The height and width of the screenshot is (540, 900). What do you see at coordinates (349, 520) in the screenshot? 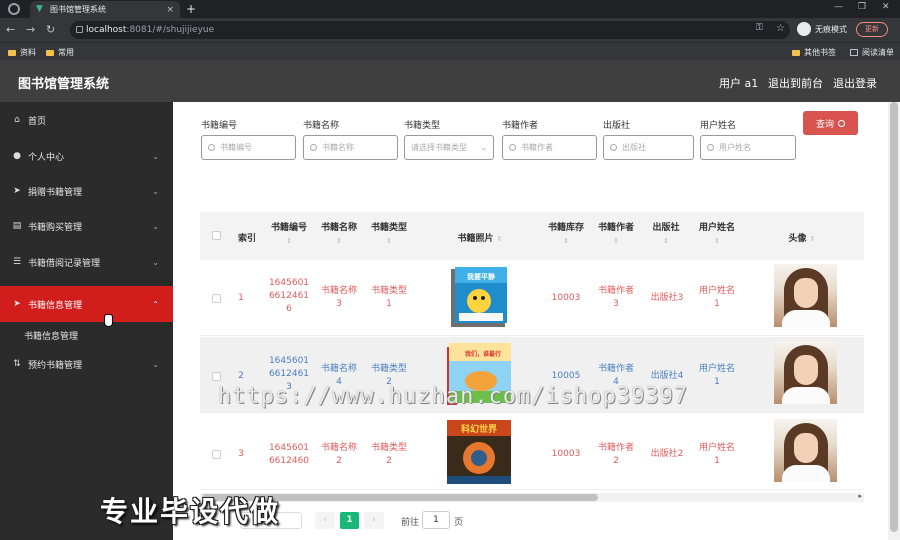
I see `page-number-current: 1` at bounding box center [349, 520].